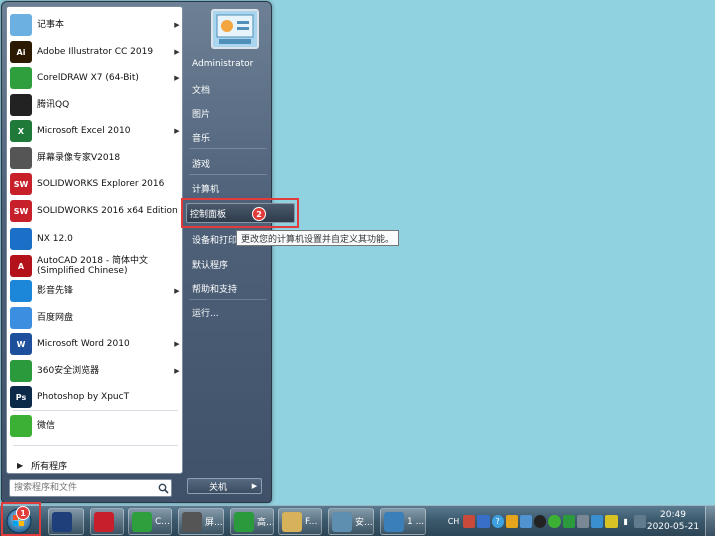 The width and height of the screenshot is (715, 536). I want to click on program-item: 影音先锋 ▶, so click(94, 291).